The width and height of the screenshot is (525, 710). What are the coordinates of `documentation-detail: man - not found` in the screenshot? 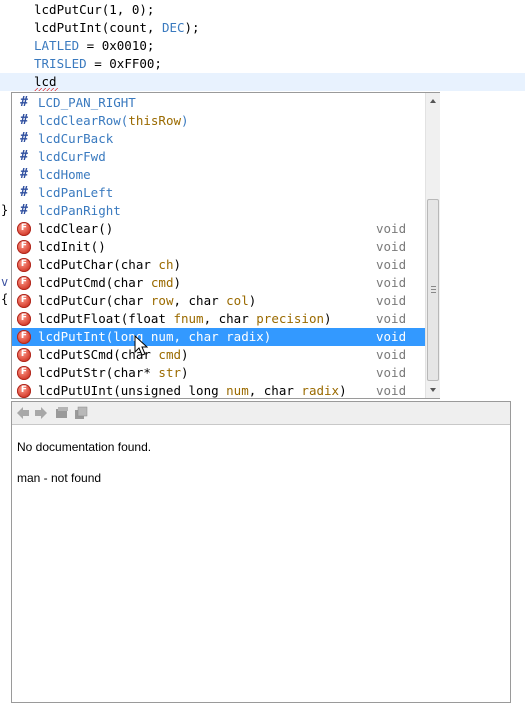 It's located at (59, 478).